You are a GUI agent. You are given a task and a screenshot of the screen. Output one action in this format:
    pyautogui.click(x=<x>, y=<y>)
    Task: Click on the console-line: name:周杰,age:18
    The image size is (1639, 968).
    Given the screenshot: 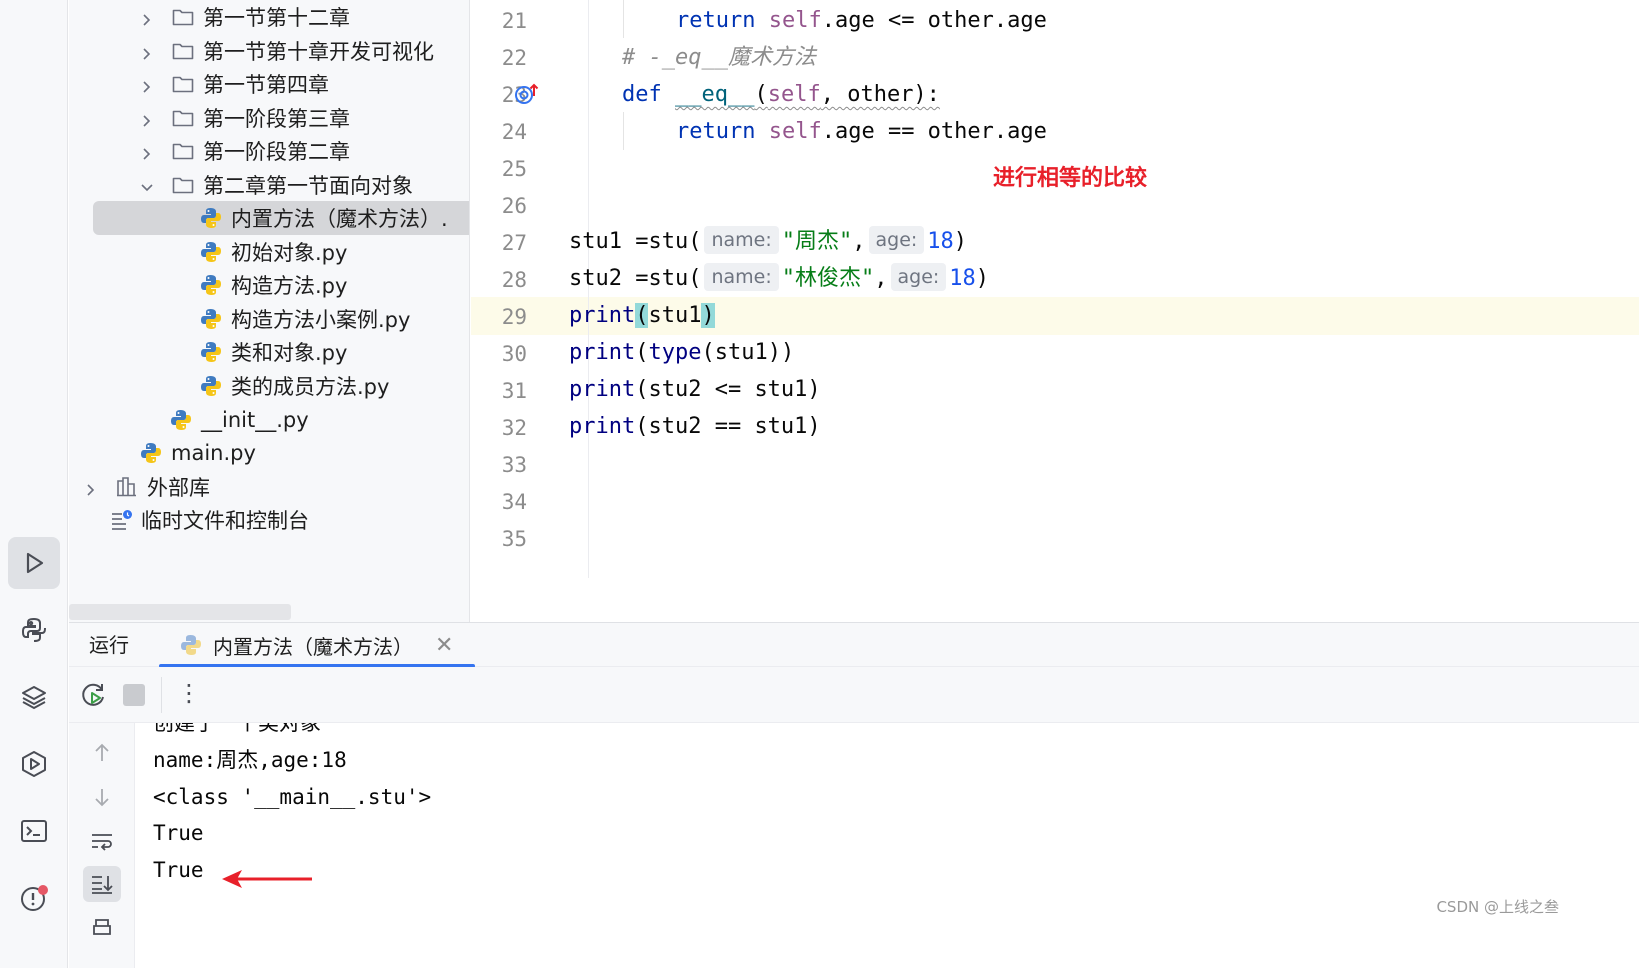 What is the action you would take?
    pyautogui.click(x=250, y=760)
    